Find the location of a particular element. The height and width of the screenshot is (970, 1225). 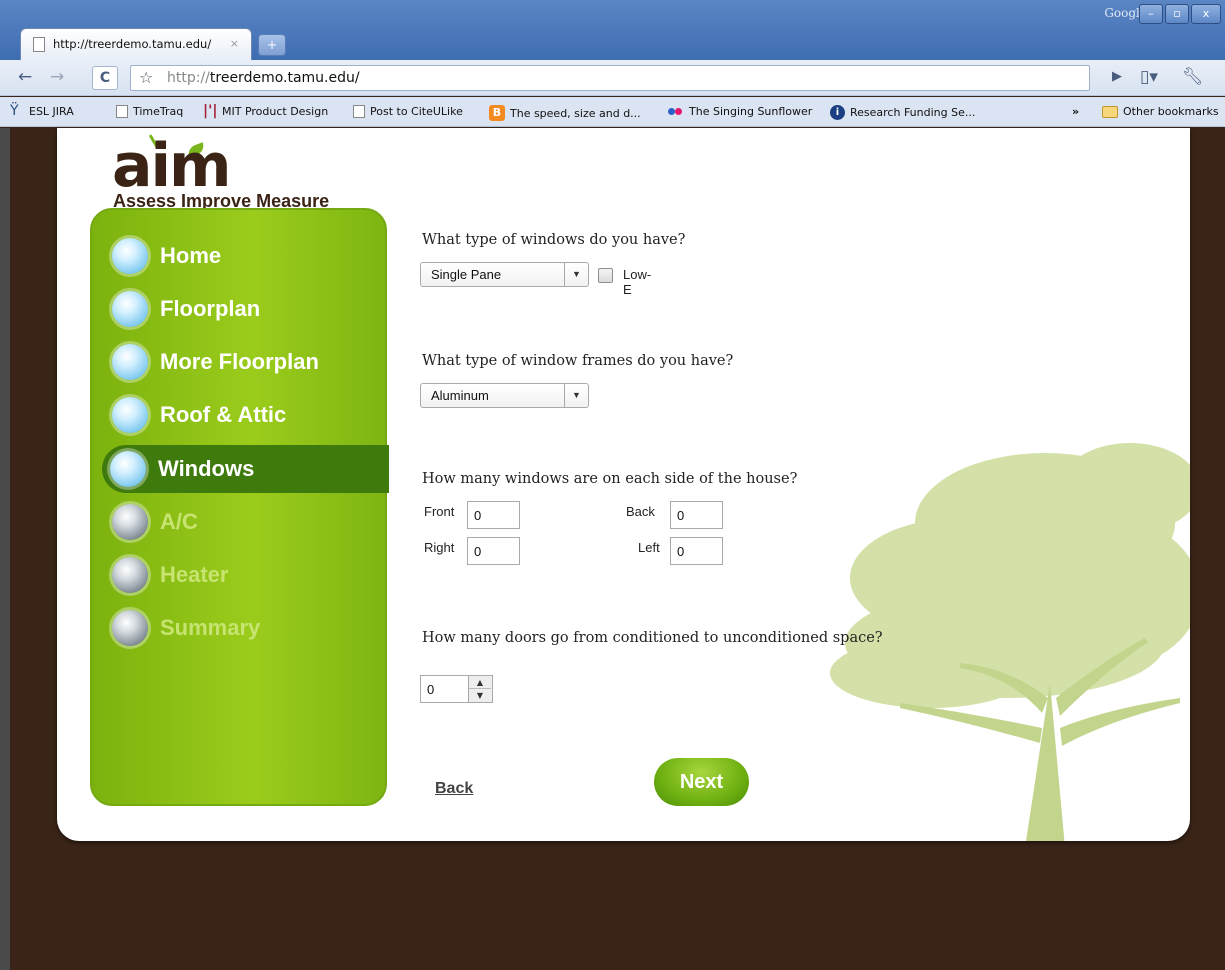

other-bookmarks-label: Other bookmarks is located at coordinates (1171, 111).